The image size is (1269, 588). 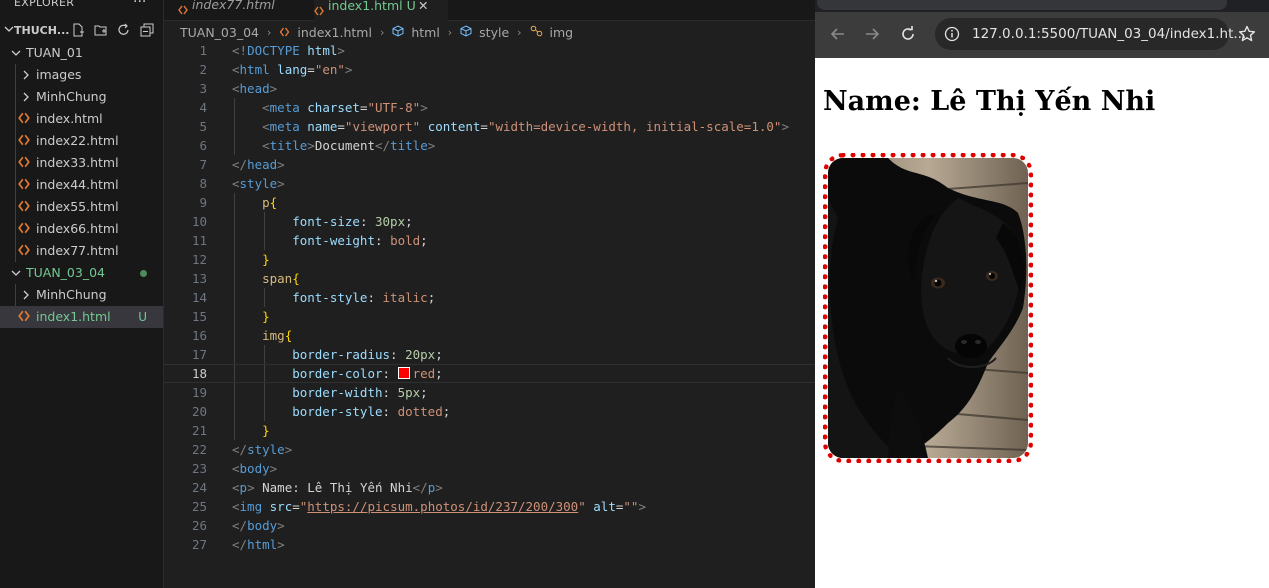 What do you see at coordinates (219, 32) in the screenshot?
I see `breadcrumb-folder: TUAN_03_04` at bounding box center [219, 32].